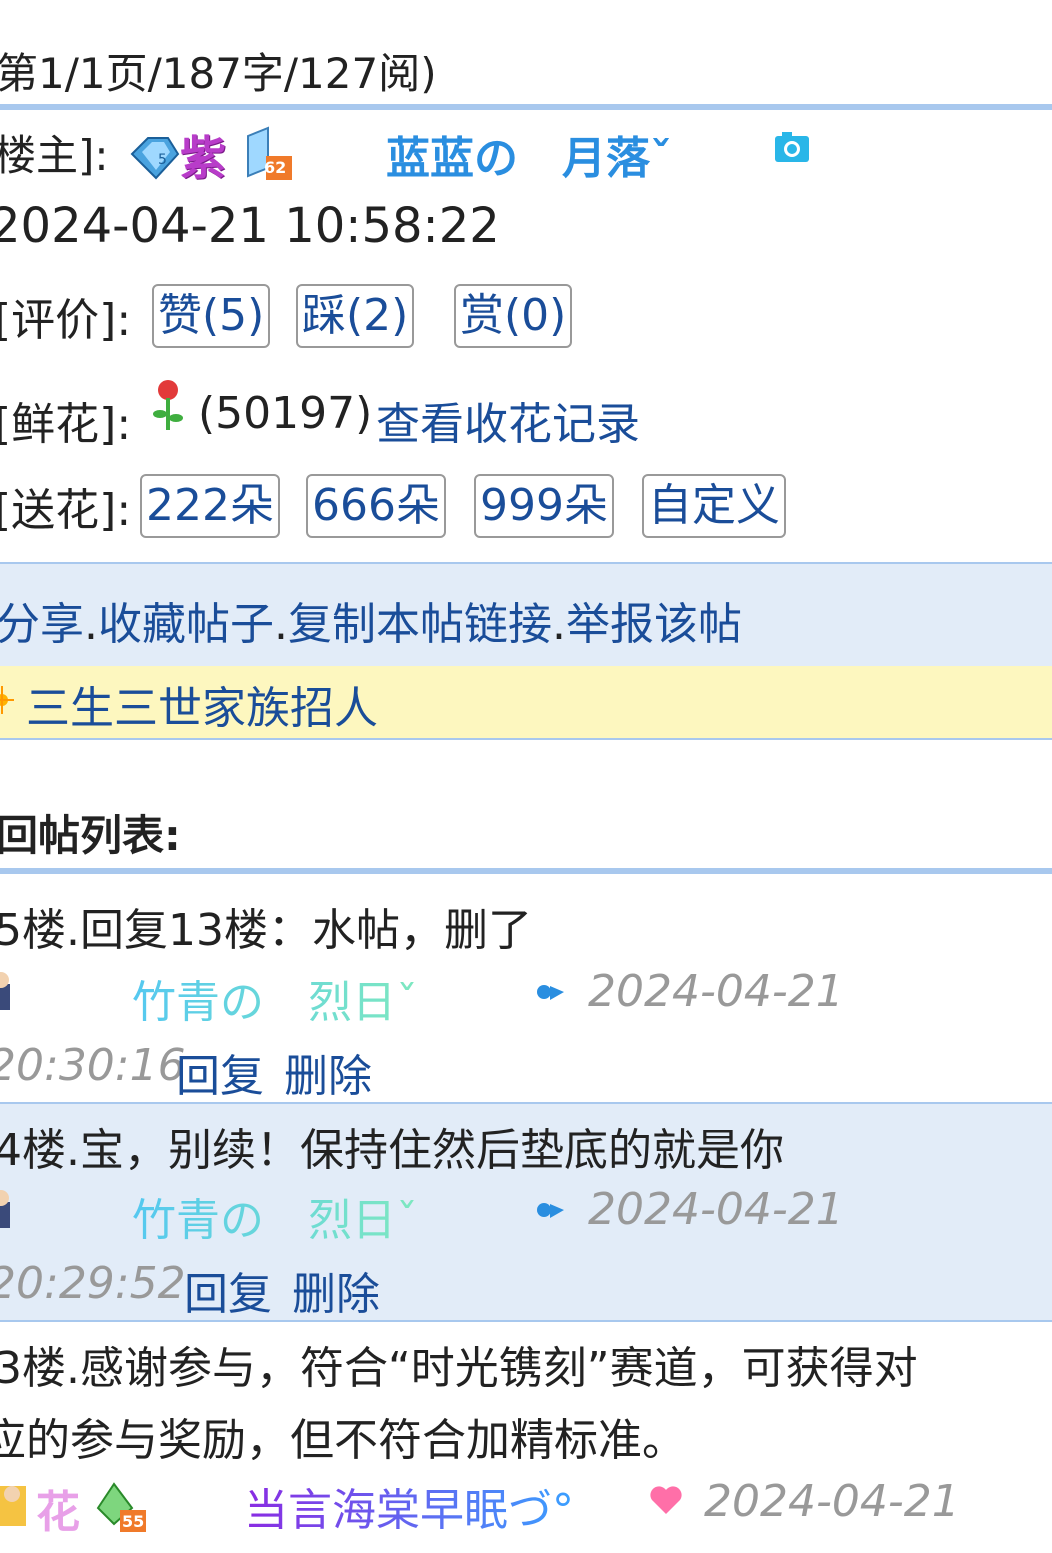 The image size is (1052, 1553). Describe the element at coordinates (286, 316) in the screenshot. I see `rating-row: [评价]: 赞(5) 踩(2) 赏(0)` at that location.